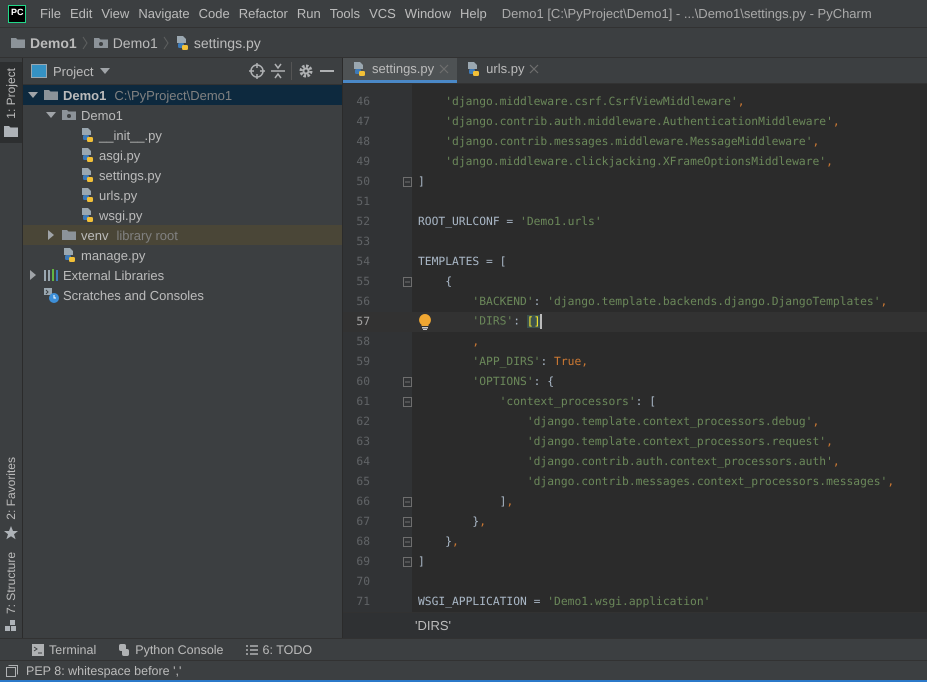 The width and height of the screenshot is (927, 682). I want to click on code-line: 'django.contrib.messages.middleware.MessageMiddleware',, so click(632, 141).